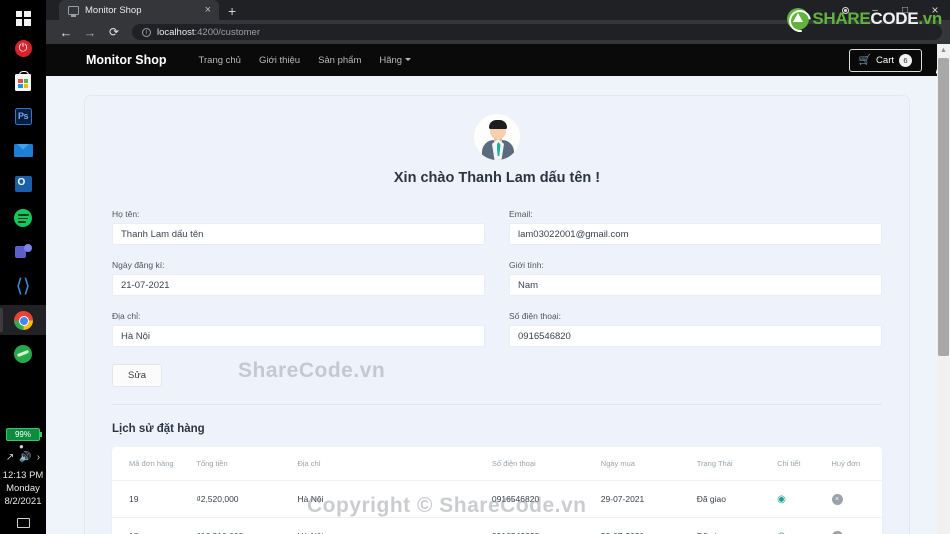  I want to click on power-icon: ⏻, so click(23, 48).